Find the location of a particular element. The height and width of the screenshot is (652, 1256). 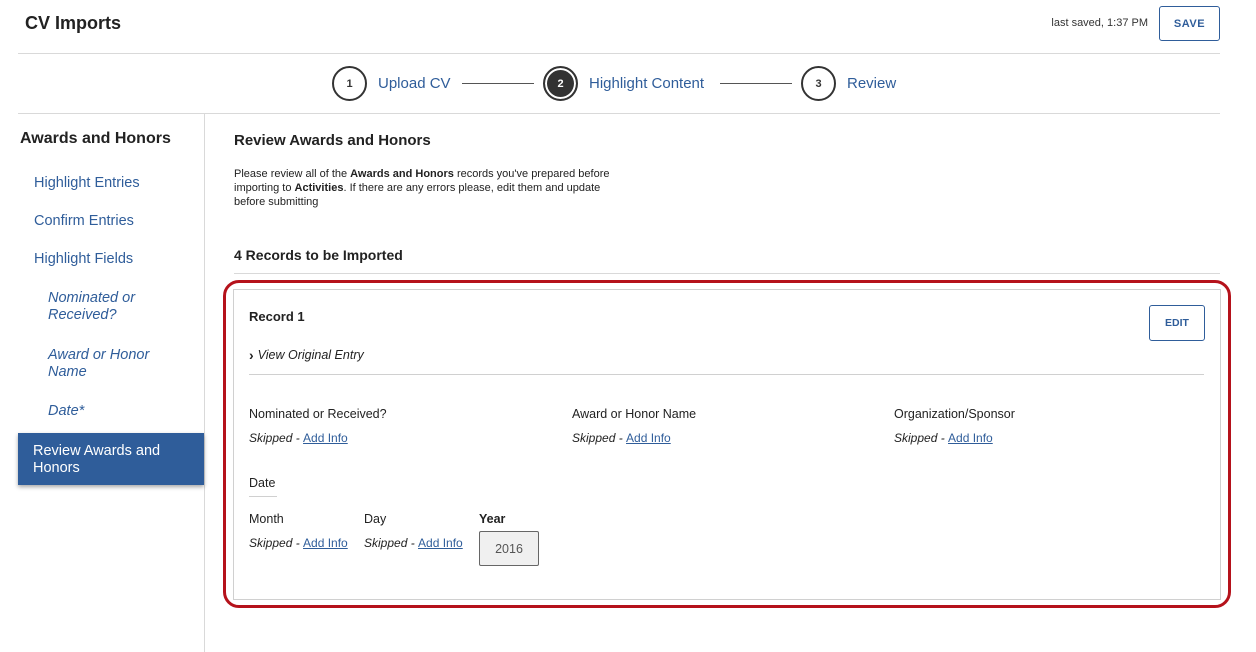

sidebar-item-highlight-fields: Highlight Fields is located at coordinates (83, 259).